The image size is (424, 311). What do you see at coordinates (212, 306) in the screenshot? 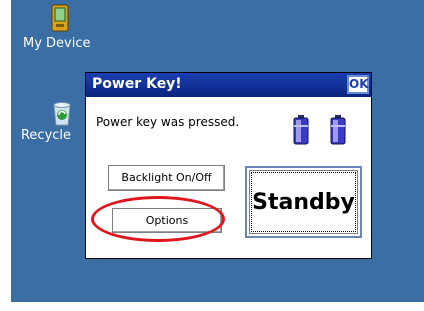
I see `bottom-margin` at bounding box center [212, 306].